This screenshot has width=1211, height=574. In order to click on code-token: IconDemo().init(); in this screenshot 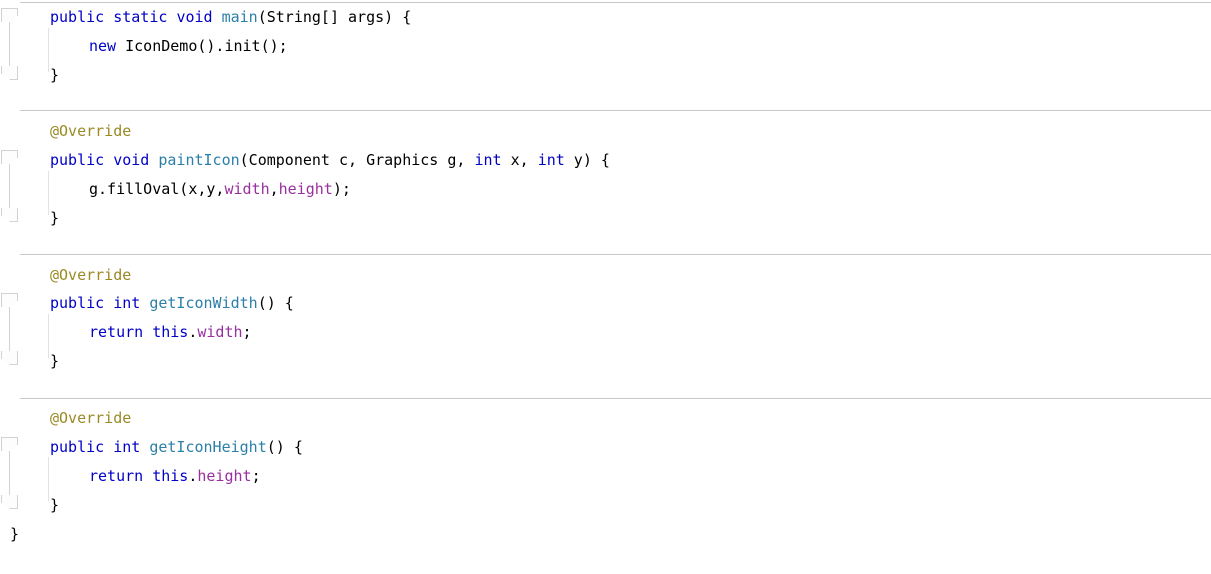, I will do `click(202, 46)`.